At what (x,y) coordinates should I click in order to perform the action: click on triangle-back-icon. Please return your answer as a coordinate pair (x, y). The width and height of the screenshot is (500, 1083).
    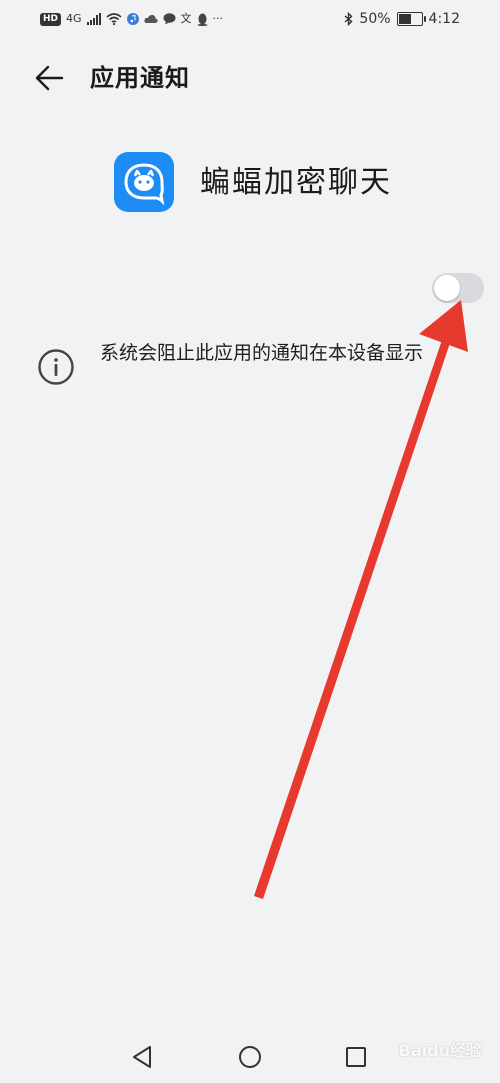
    Looking at the image, I should click on (142, 1057).